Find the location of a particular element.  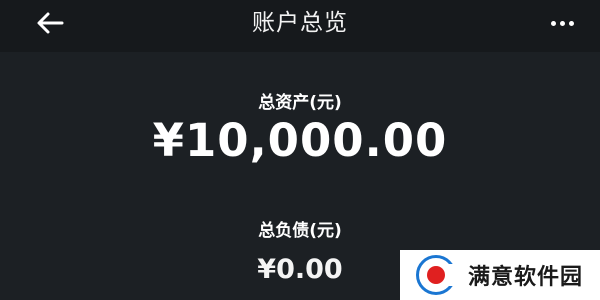

watermark: 满意软件园 is located at coordinates (500, 275).